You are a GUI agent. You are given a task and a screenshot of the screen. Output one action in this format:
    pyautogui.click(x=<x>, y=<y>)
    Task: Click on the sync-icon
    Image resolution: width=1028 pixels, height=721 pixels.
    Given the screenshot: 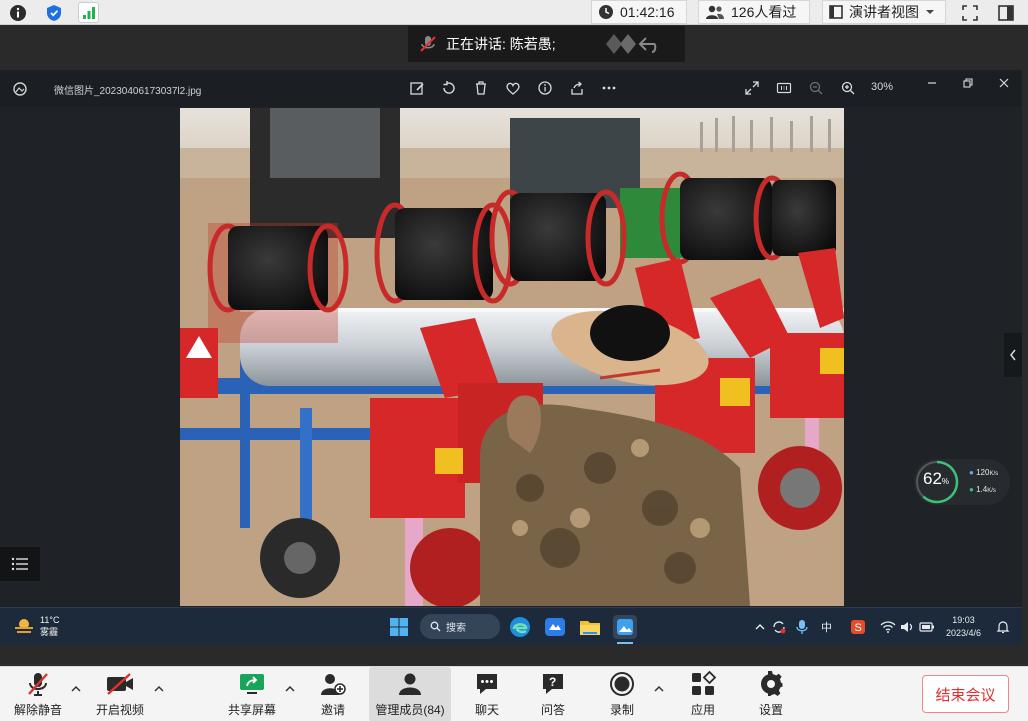 What is the action you would take?
    pyautogui.click(x=779, y=627)
    